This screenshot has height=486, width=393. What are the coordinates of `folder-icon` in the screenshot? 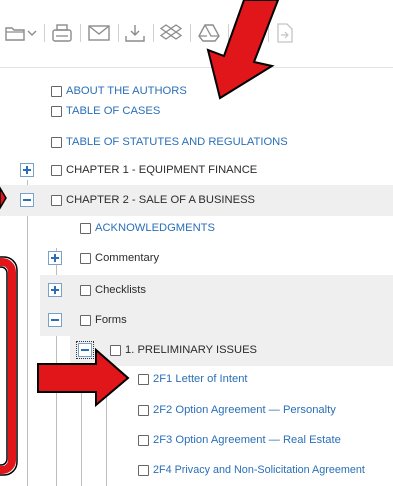 It's located at (15, 33).